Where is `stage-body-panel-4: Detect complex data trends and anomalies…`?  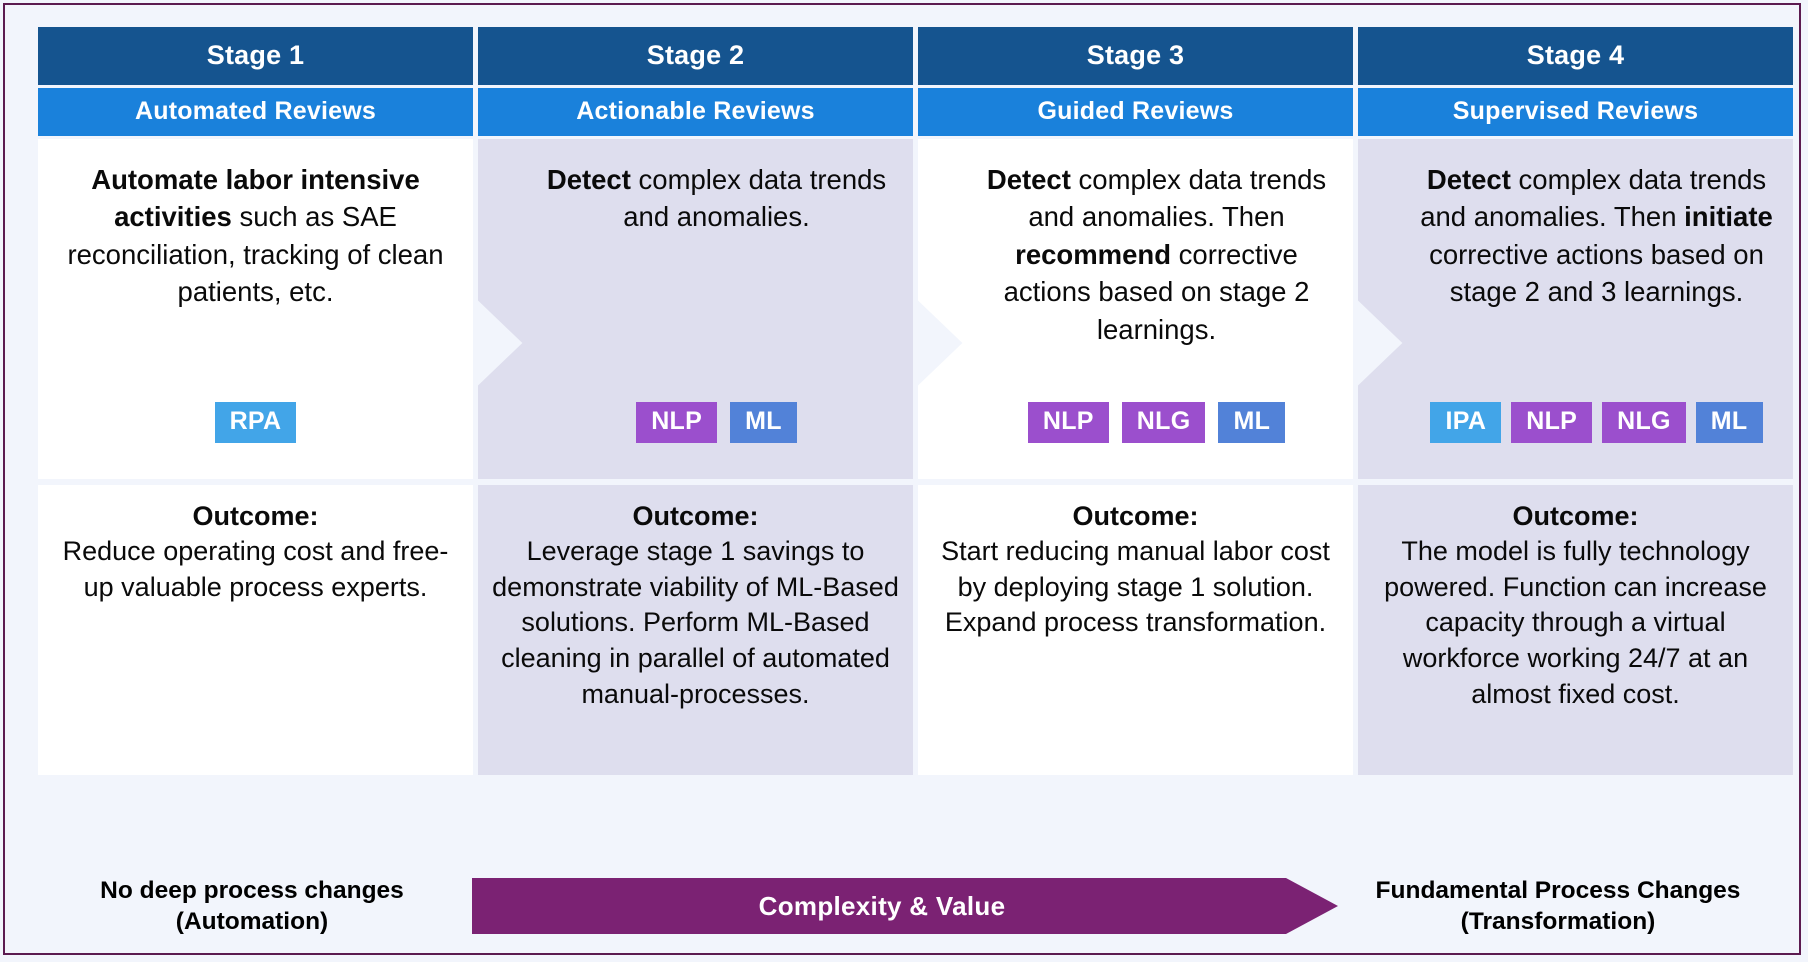
stage-body-panel-4: Detect complex data trends and anomalies… is located at coordinates (1575, 309).